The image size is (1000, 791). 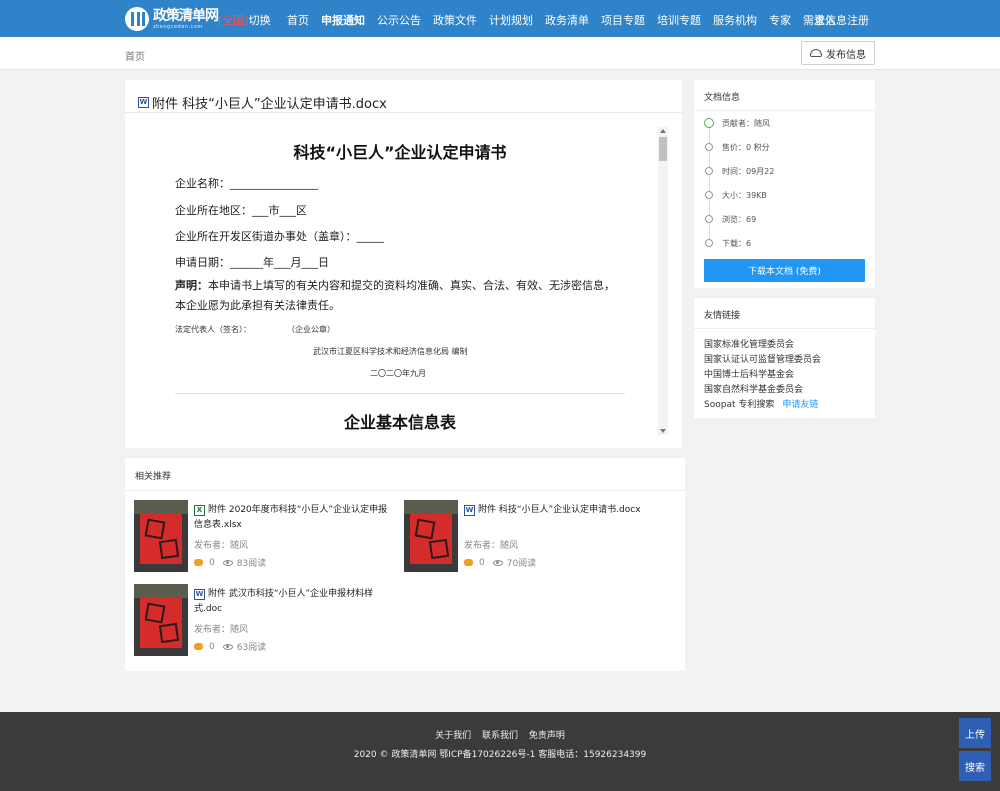 What do you see at coordinates (390, 351) in the screenshot?
I see `doc-issuer: 武汉市江夏区科学技术和经济信息化局 编制` at bounding box center [390, 351].